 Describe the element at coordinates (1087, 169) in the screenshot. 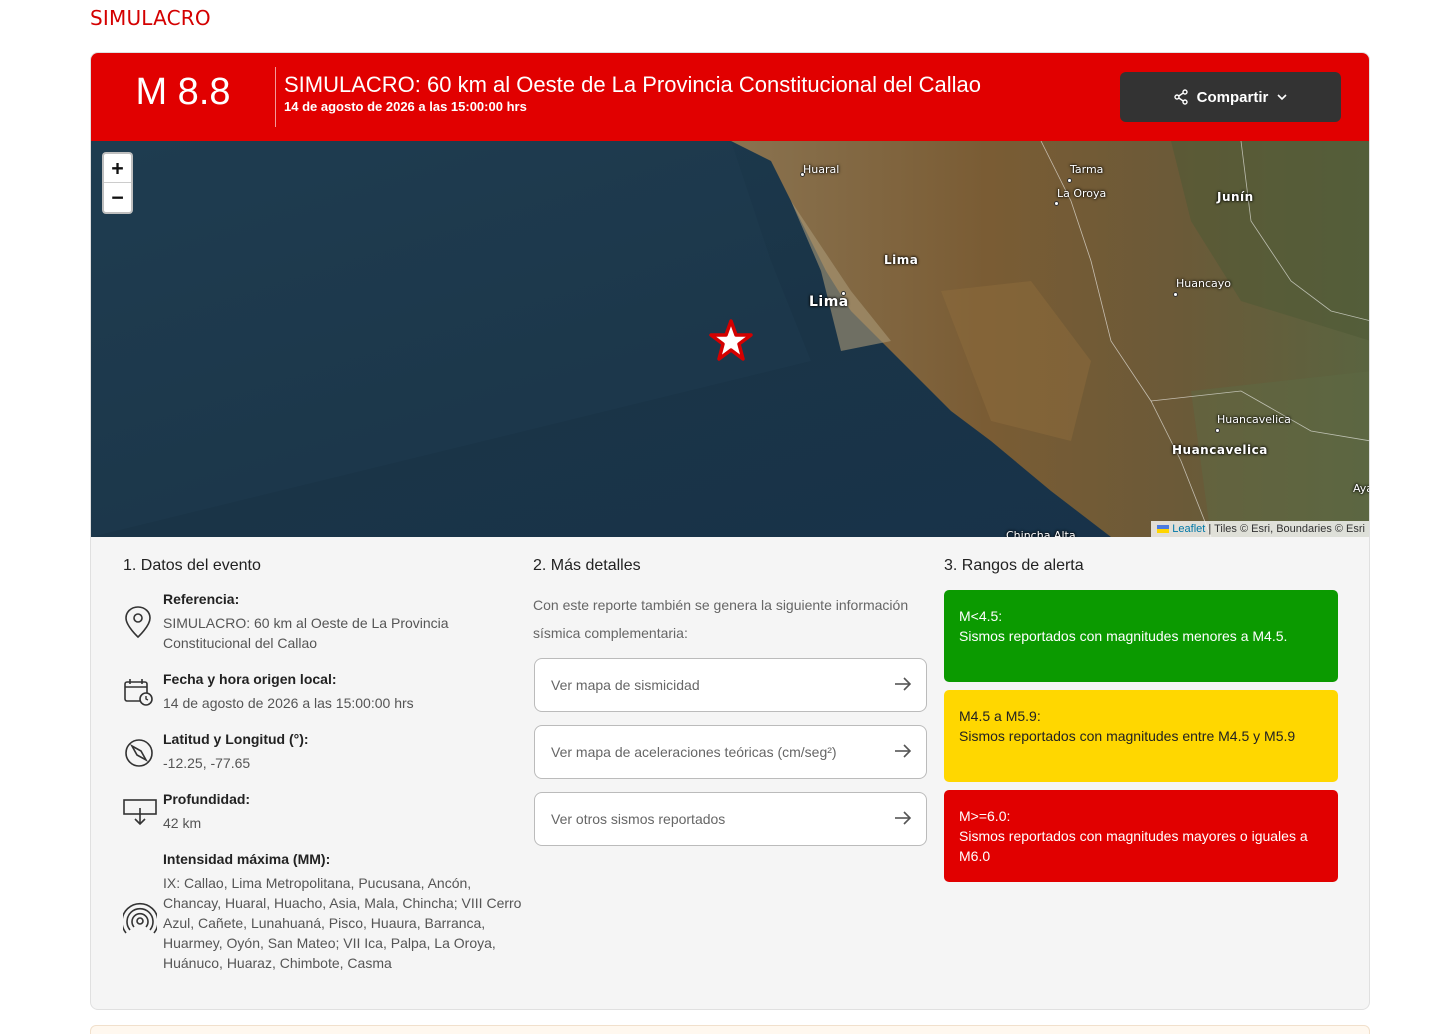

I see `place-tarma: Tarma` at that location.